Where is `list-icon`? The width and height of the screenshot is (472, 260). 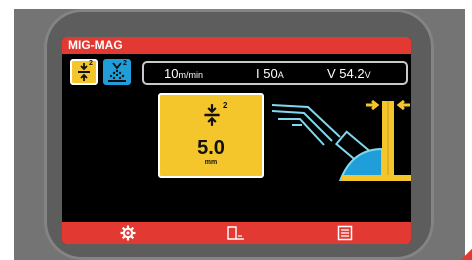
list-icon is located at coordinates (345, 233).